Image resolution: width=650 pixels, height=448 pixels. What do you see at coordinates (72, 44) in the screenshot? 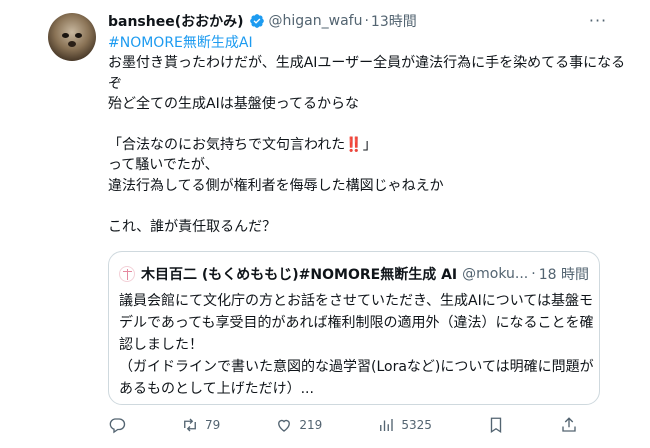
I see `avatar-nose` at bounding box center [72, 44].